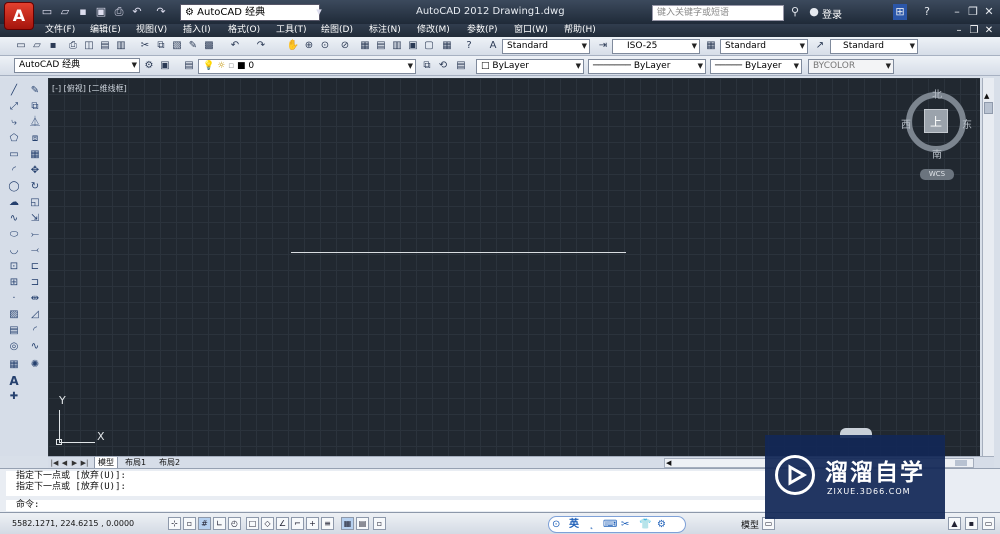 This screenshot has width=1000, height=534. I want to click on infer-constraints-icon: ⊹, so click(174, 523).